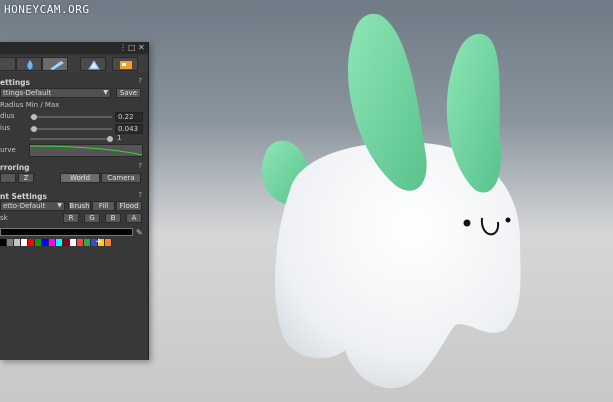  Describe the element at coordinates (132, 48) in the screenshot. I see `maximize-icon: □` at that location.